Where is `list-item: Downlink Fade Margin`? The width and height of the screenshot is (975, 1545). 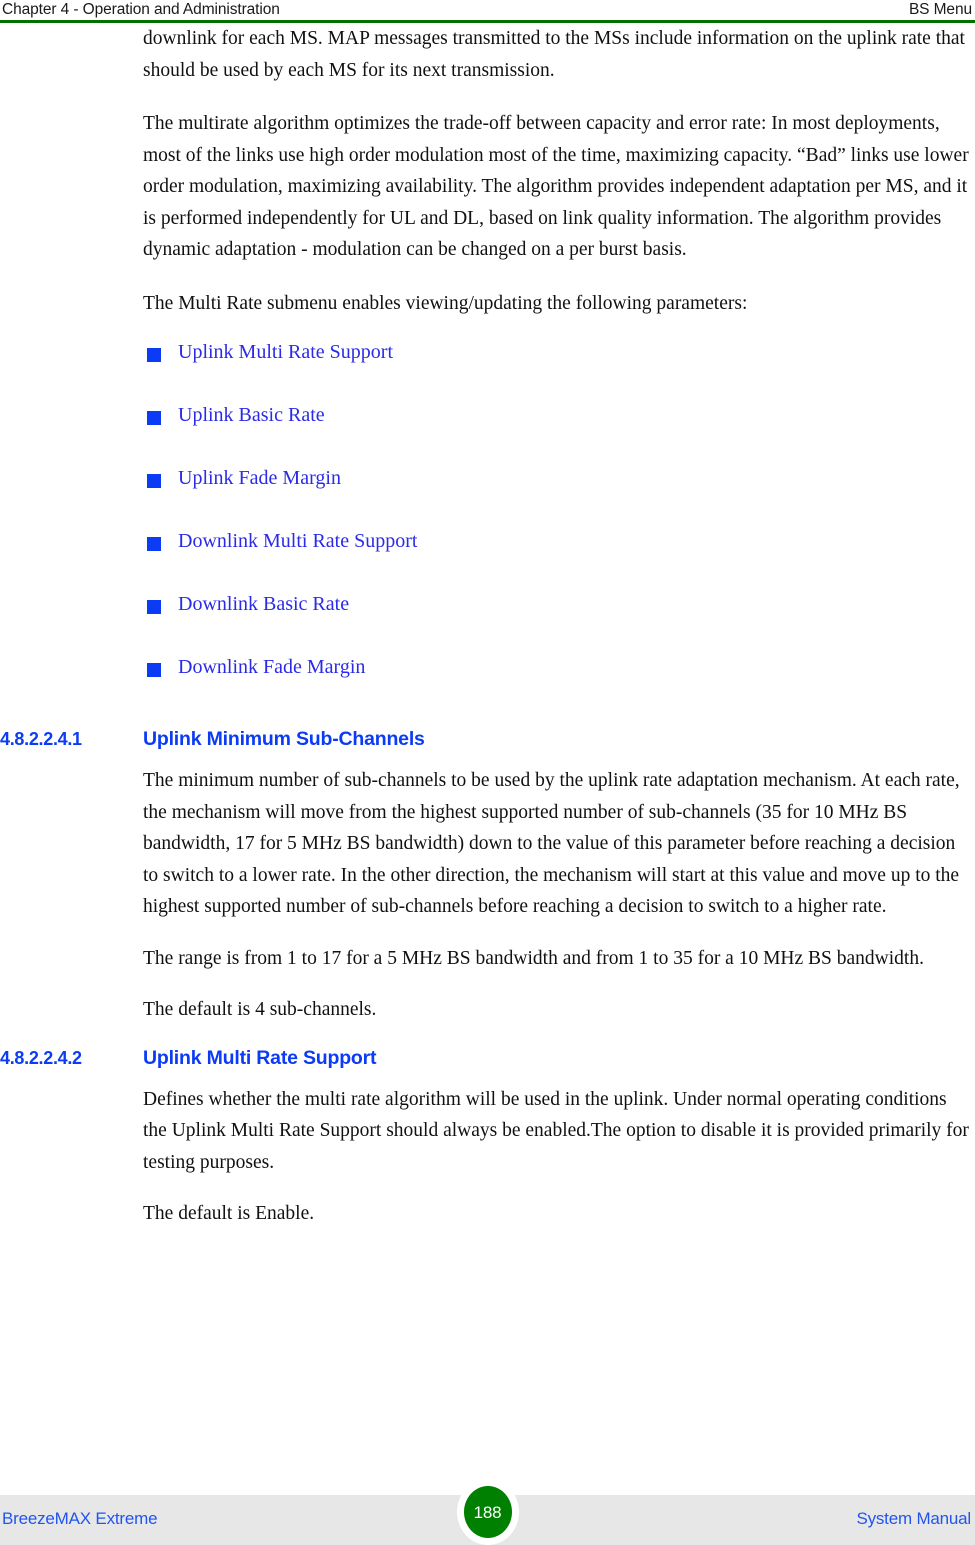
list-item: Downlink Fade Margin is located at coordinates (487, 687).